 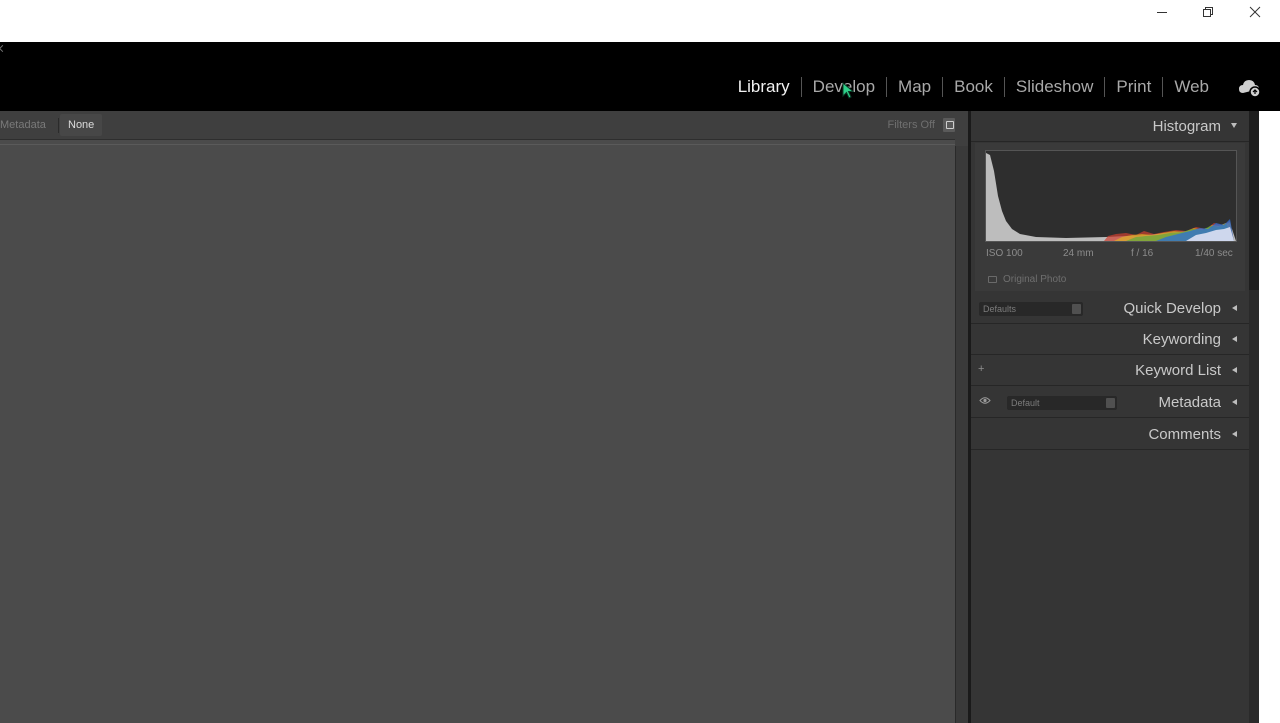 I want to click on original-photo-label: Original Photo, so click(x=1035, y=279).